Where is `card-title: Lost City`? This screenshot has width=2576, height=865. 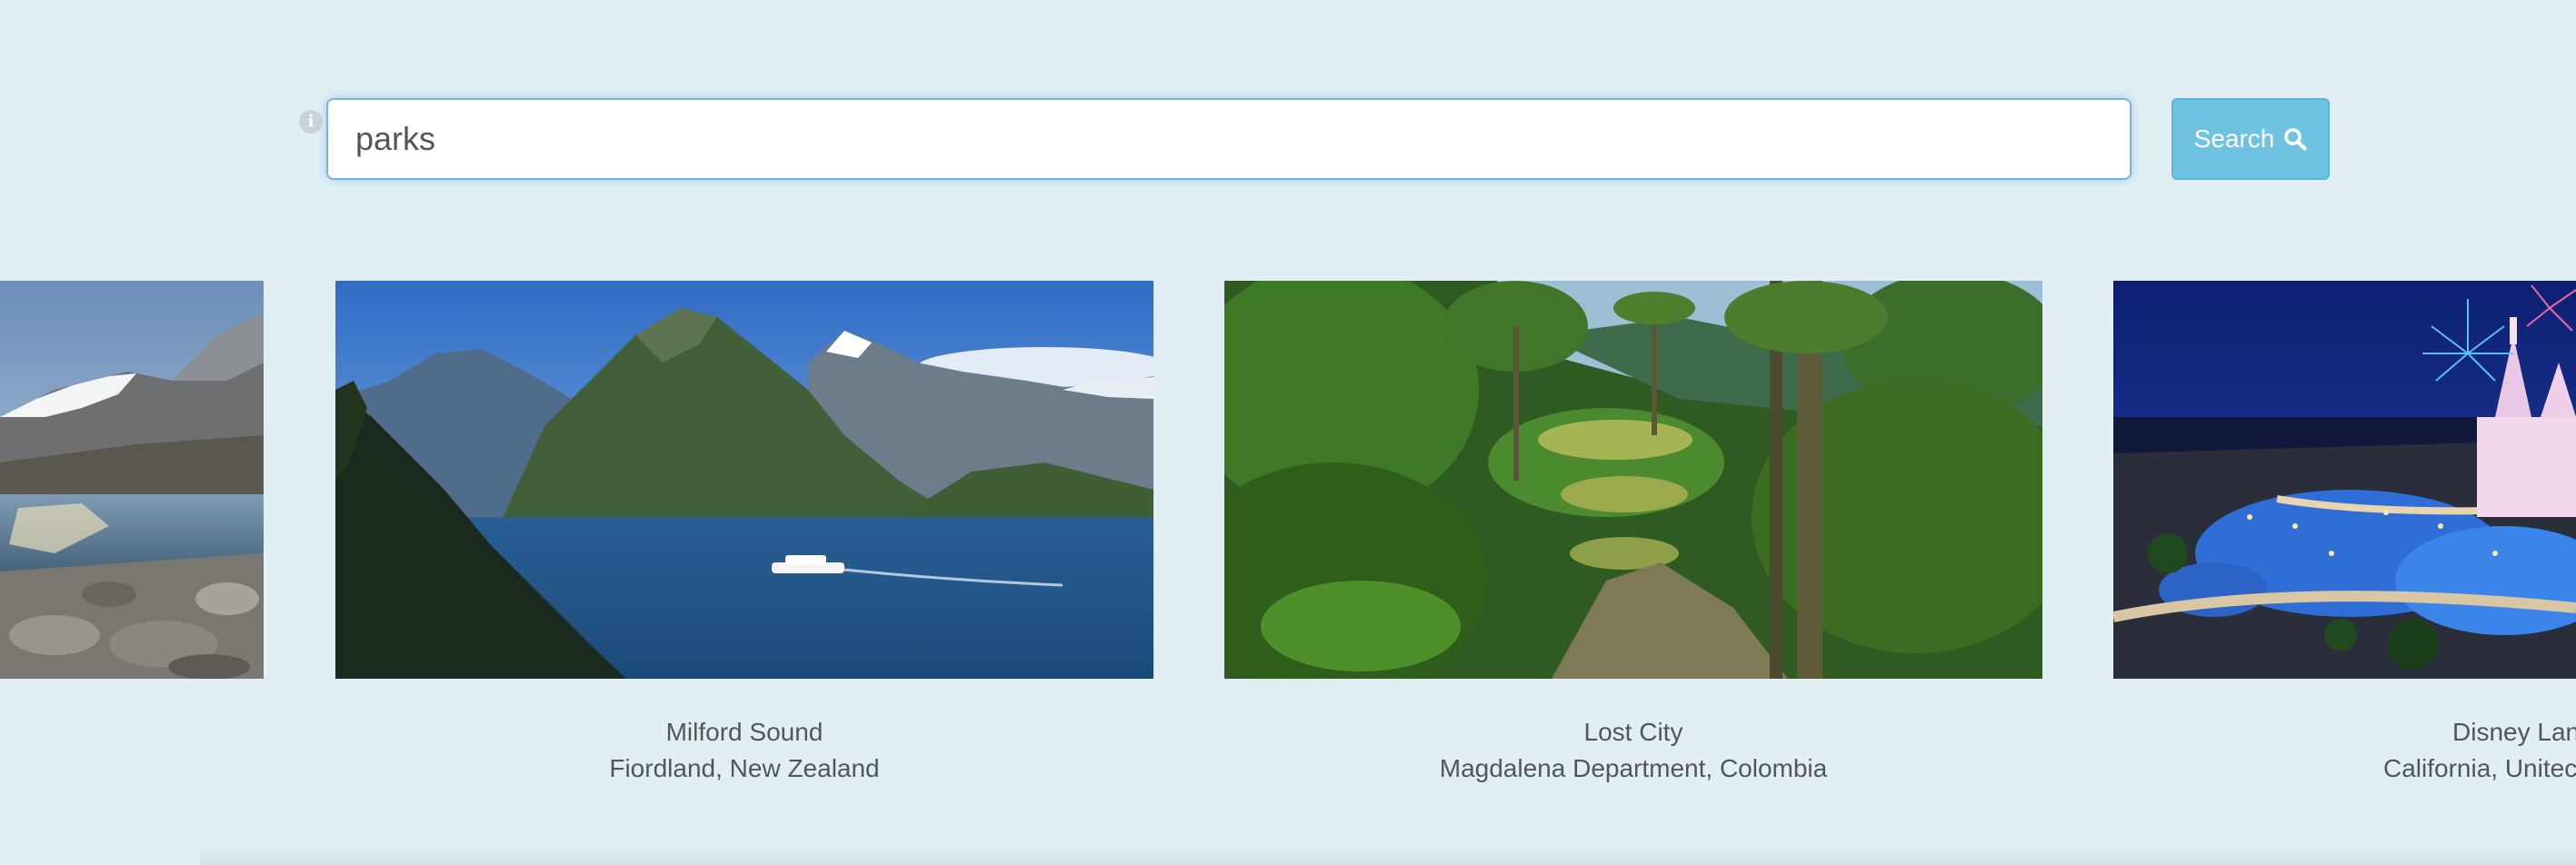 card-title: Lost City is located at coordinates (1633, 732).